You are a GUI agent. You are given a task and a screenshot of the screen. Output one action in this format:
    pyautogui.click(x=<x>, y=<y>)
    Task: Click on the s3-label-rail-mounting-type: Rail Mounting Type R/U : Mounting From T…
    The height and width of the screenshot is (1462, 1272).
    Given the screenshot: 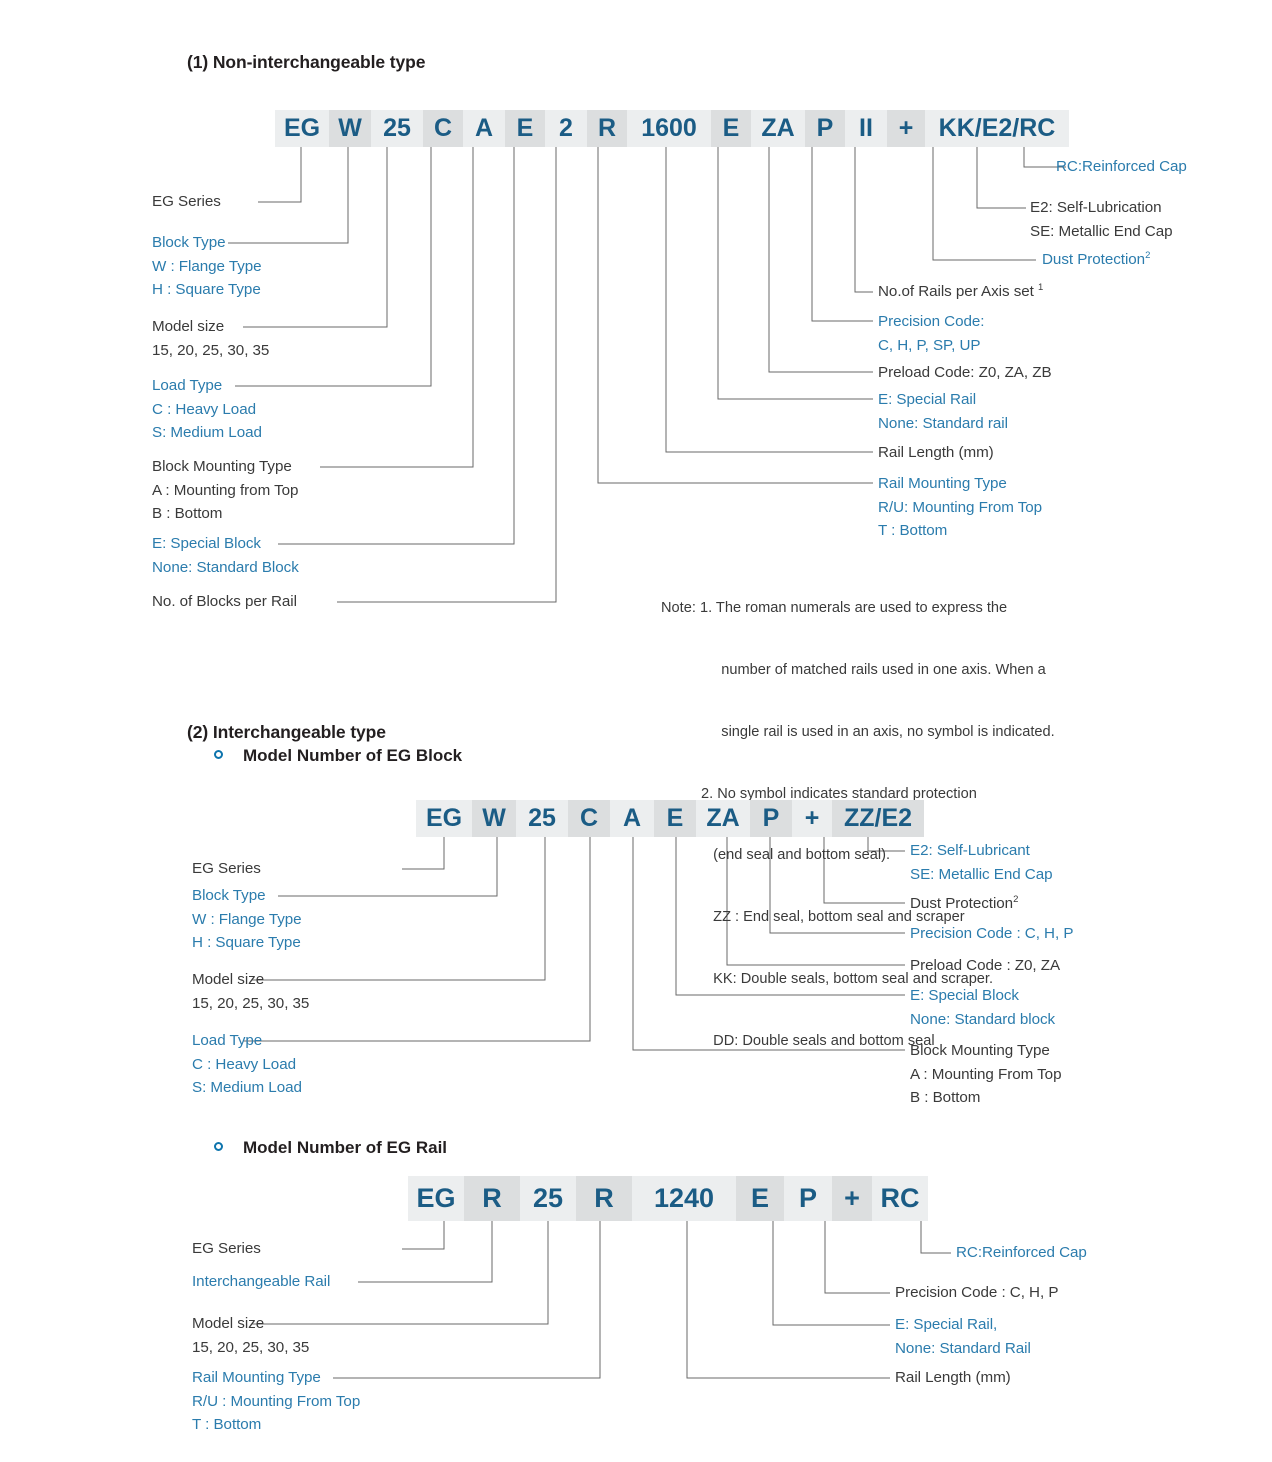 What is the action you would take?
    pyautogui.click(x=276, y=1401)
    